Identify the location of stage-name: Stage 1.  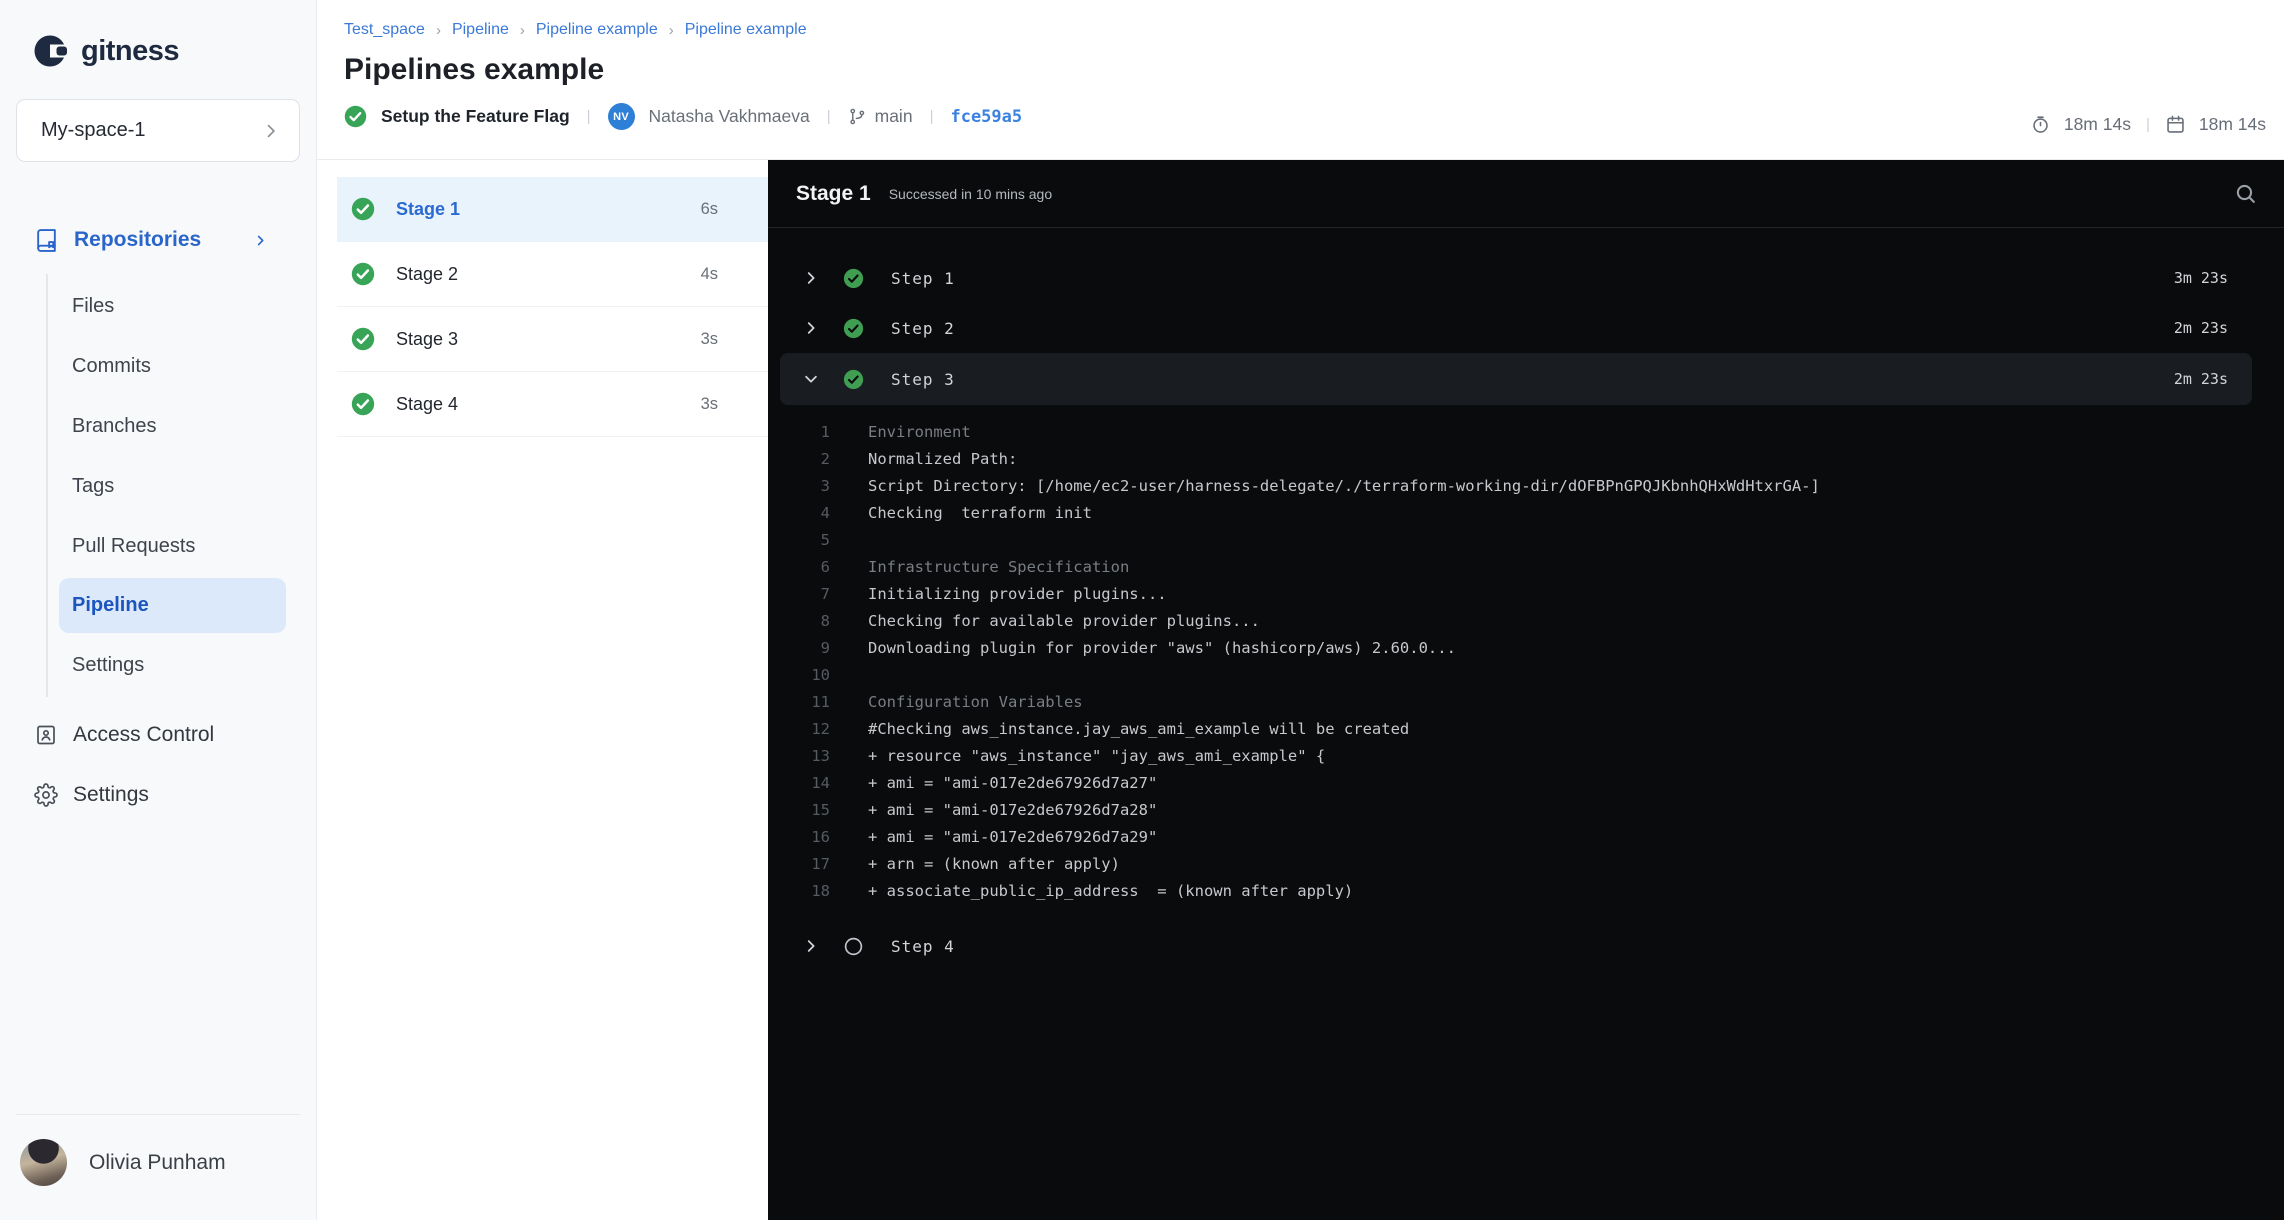
(428, 208).